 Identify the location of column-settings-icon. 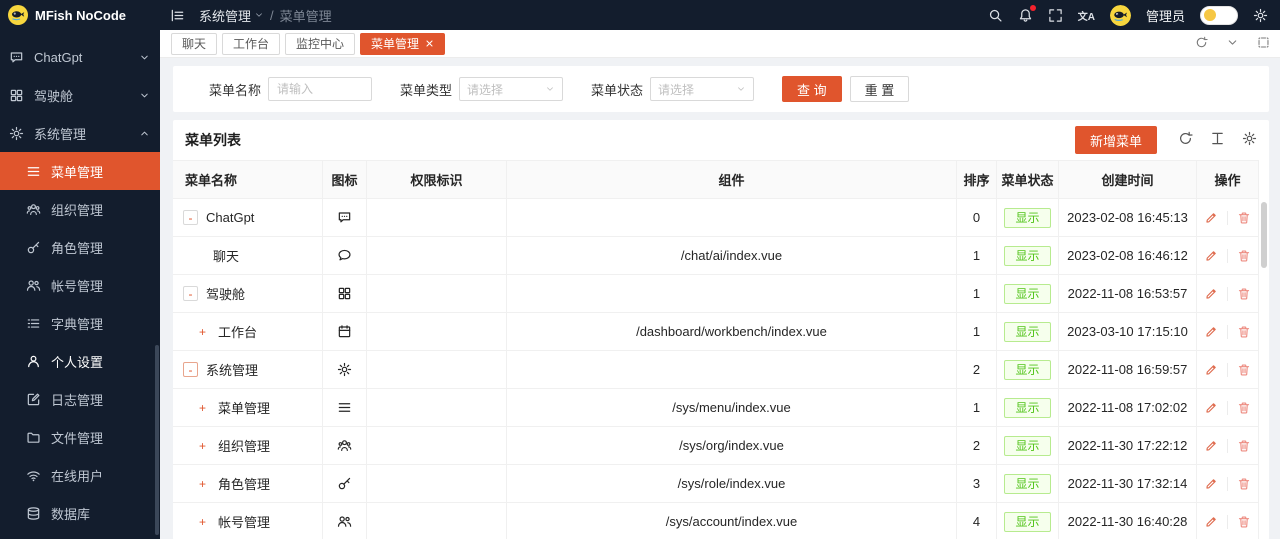
(1249, 140).